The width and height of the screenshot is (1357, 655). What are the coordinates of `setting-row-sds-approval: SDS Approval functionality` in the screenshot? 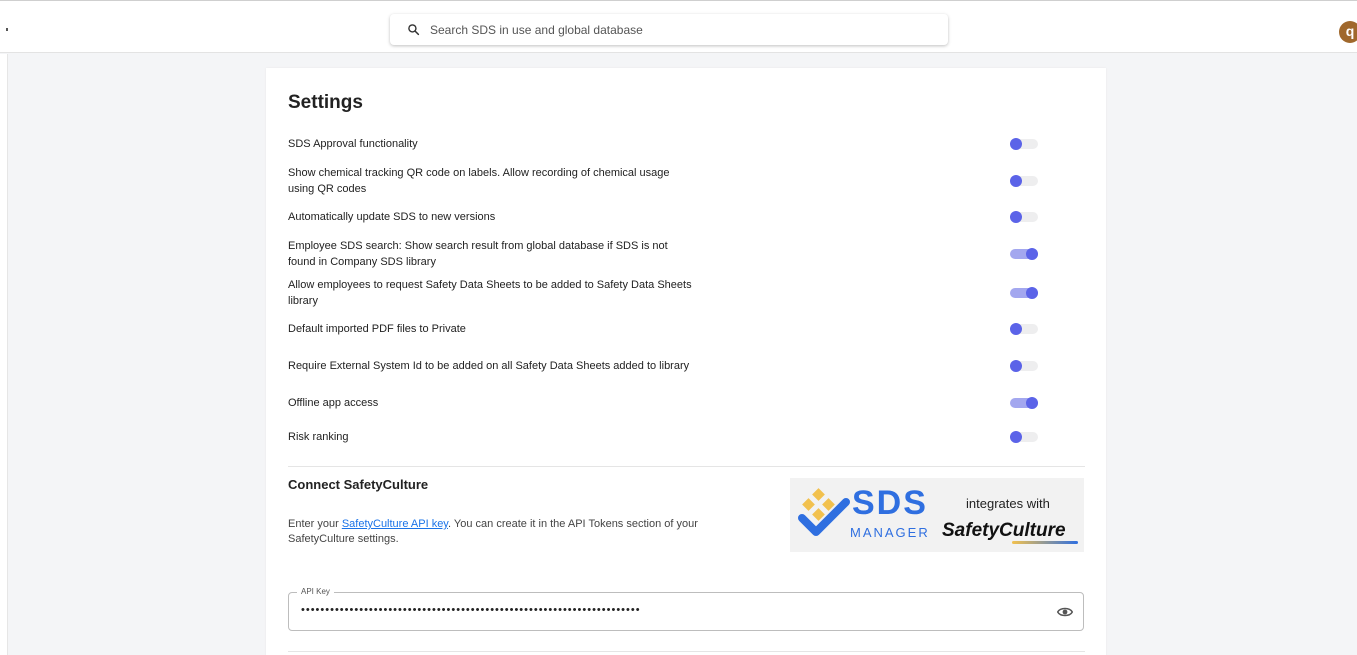 It's located at (663, 144).